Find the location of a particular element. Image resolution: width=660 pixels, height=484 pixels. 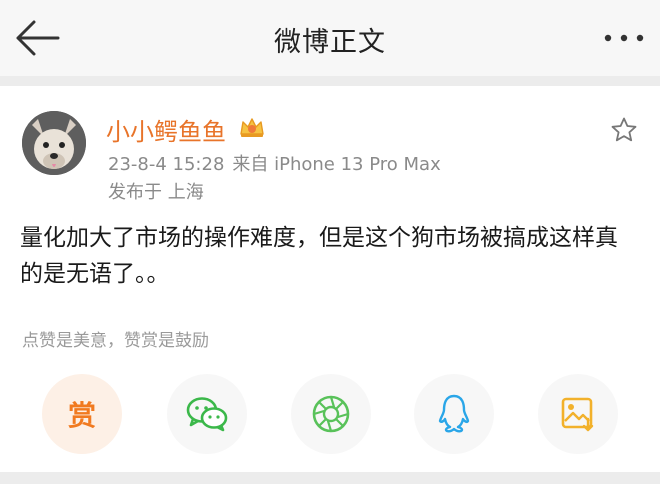

share-wechat-button is located at coordinates (207, 414).